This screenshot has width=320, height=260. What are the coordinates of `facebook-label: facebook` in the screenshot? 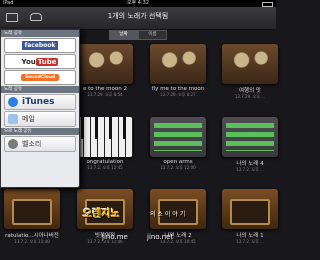 It's located at (40, 45).